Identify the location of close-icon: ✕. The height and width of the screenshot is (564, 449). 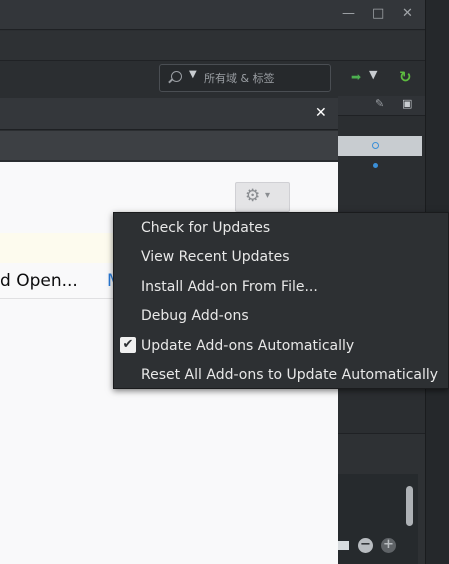
(321, 113).